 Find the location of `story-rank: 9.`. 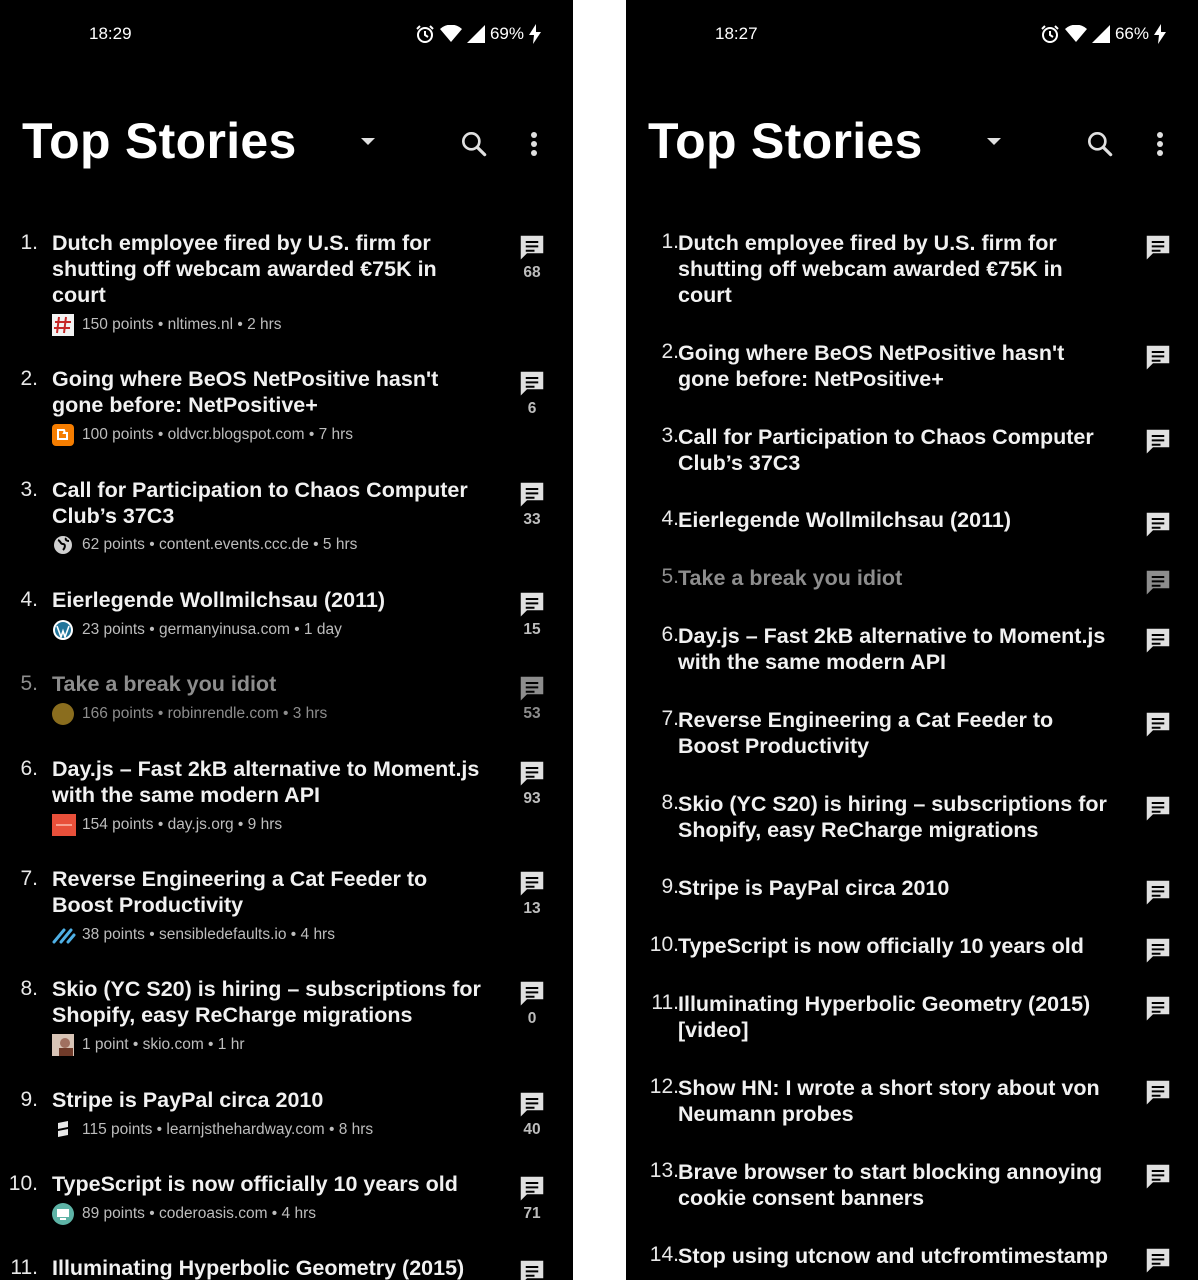

story-rank: 9. is located at coordinates (29, 1099).